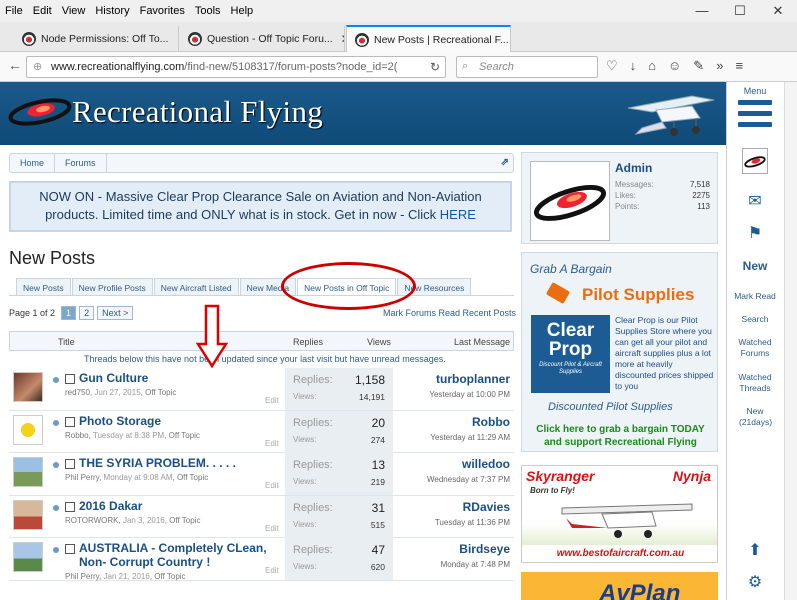 This screenshot has width=797, height=600. I want to click on thread-title: Photo Storage, so click(120, 421).